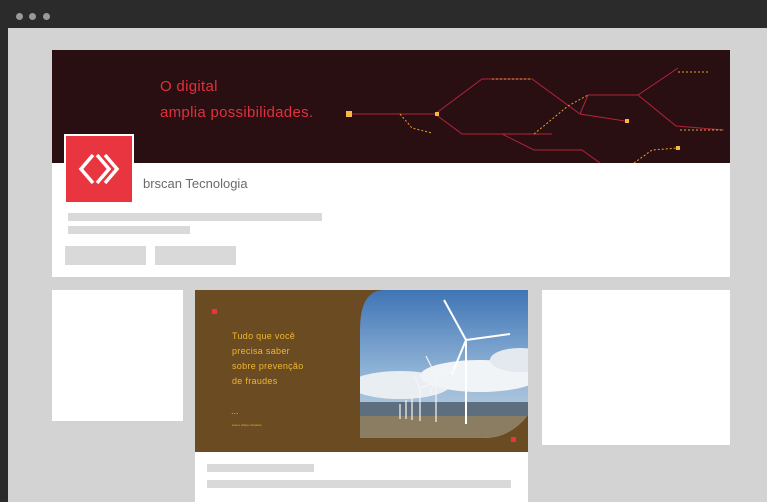 The image size is (767, 502). What do you see at coordinates (268, 366) in the screenshot?
I see `ad-headline-line-3: sobre prevenção` at bounding box center [268, 366].